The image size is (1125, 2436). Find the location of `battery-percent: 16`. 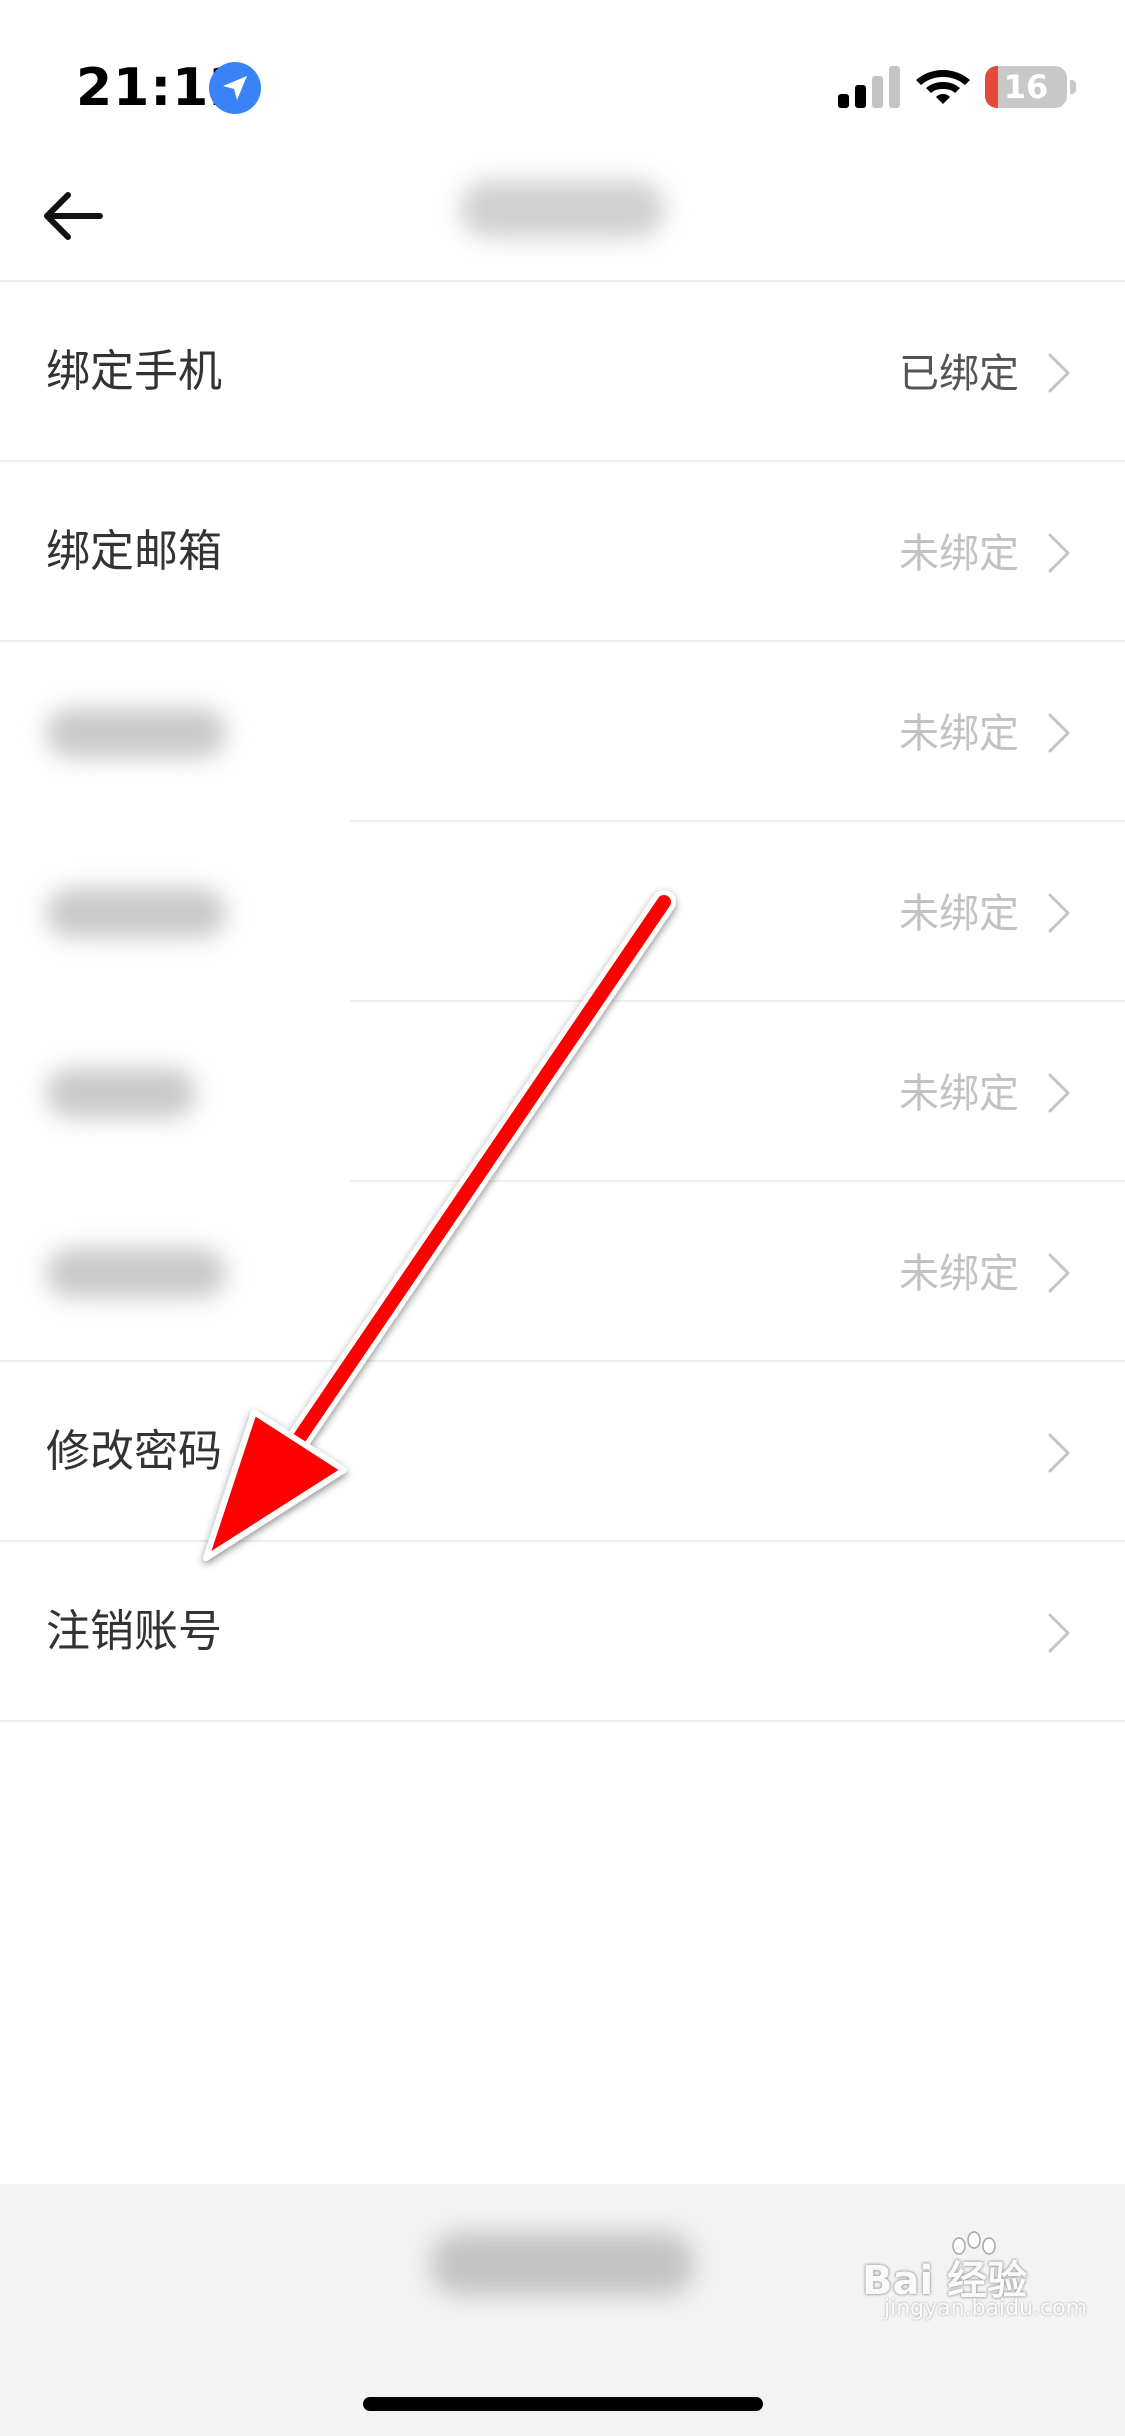

battery-percent: 16 is located at coordinates (1026, 87).